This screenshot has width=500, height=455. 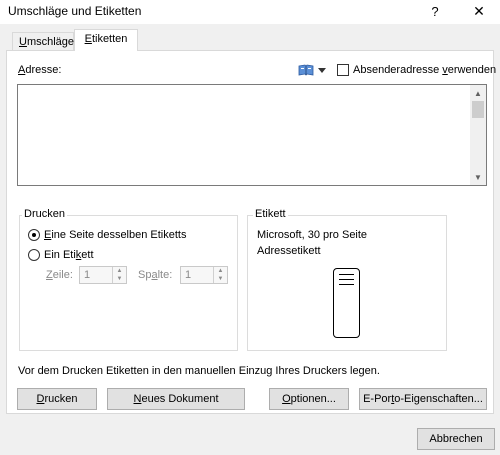 I want to click on column-value: 1, so click(x=188, y=275).